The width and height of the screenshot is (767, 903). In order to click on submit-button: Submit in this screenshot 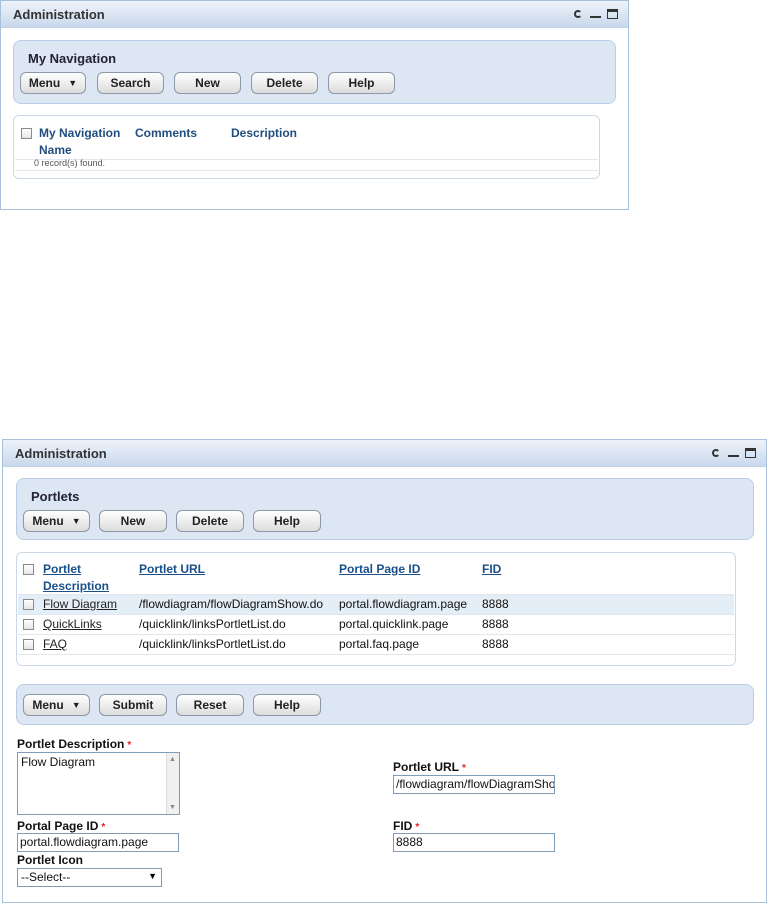, I will do `click(133, 705)`.